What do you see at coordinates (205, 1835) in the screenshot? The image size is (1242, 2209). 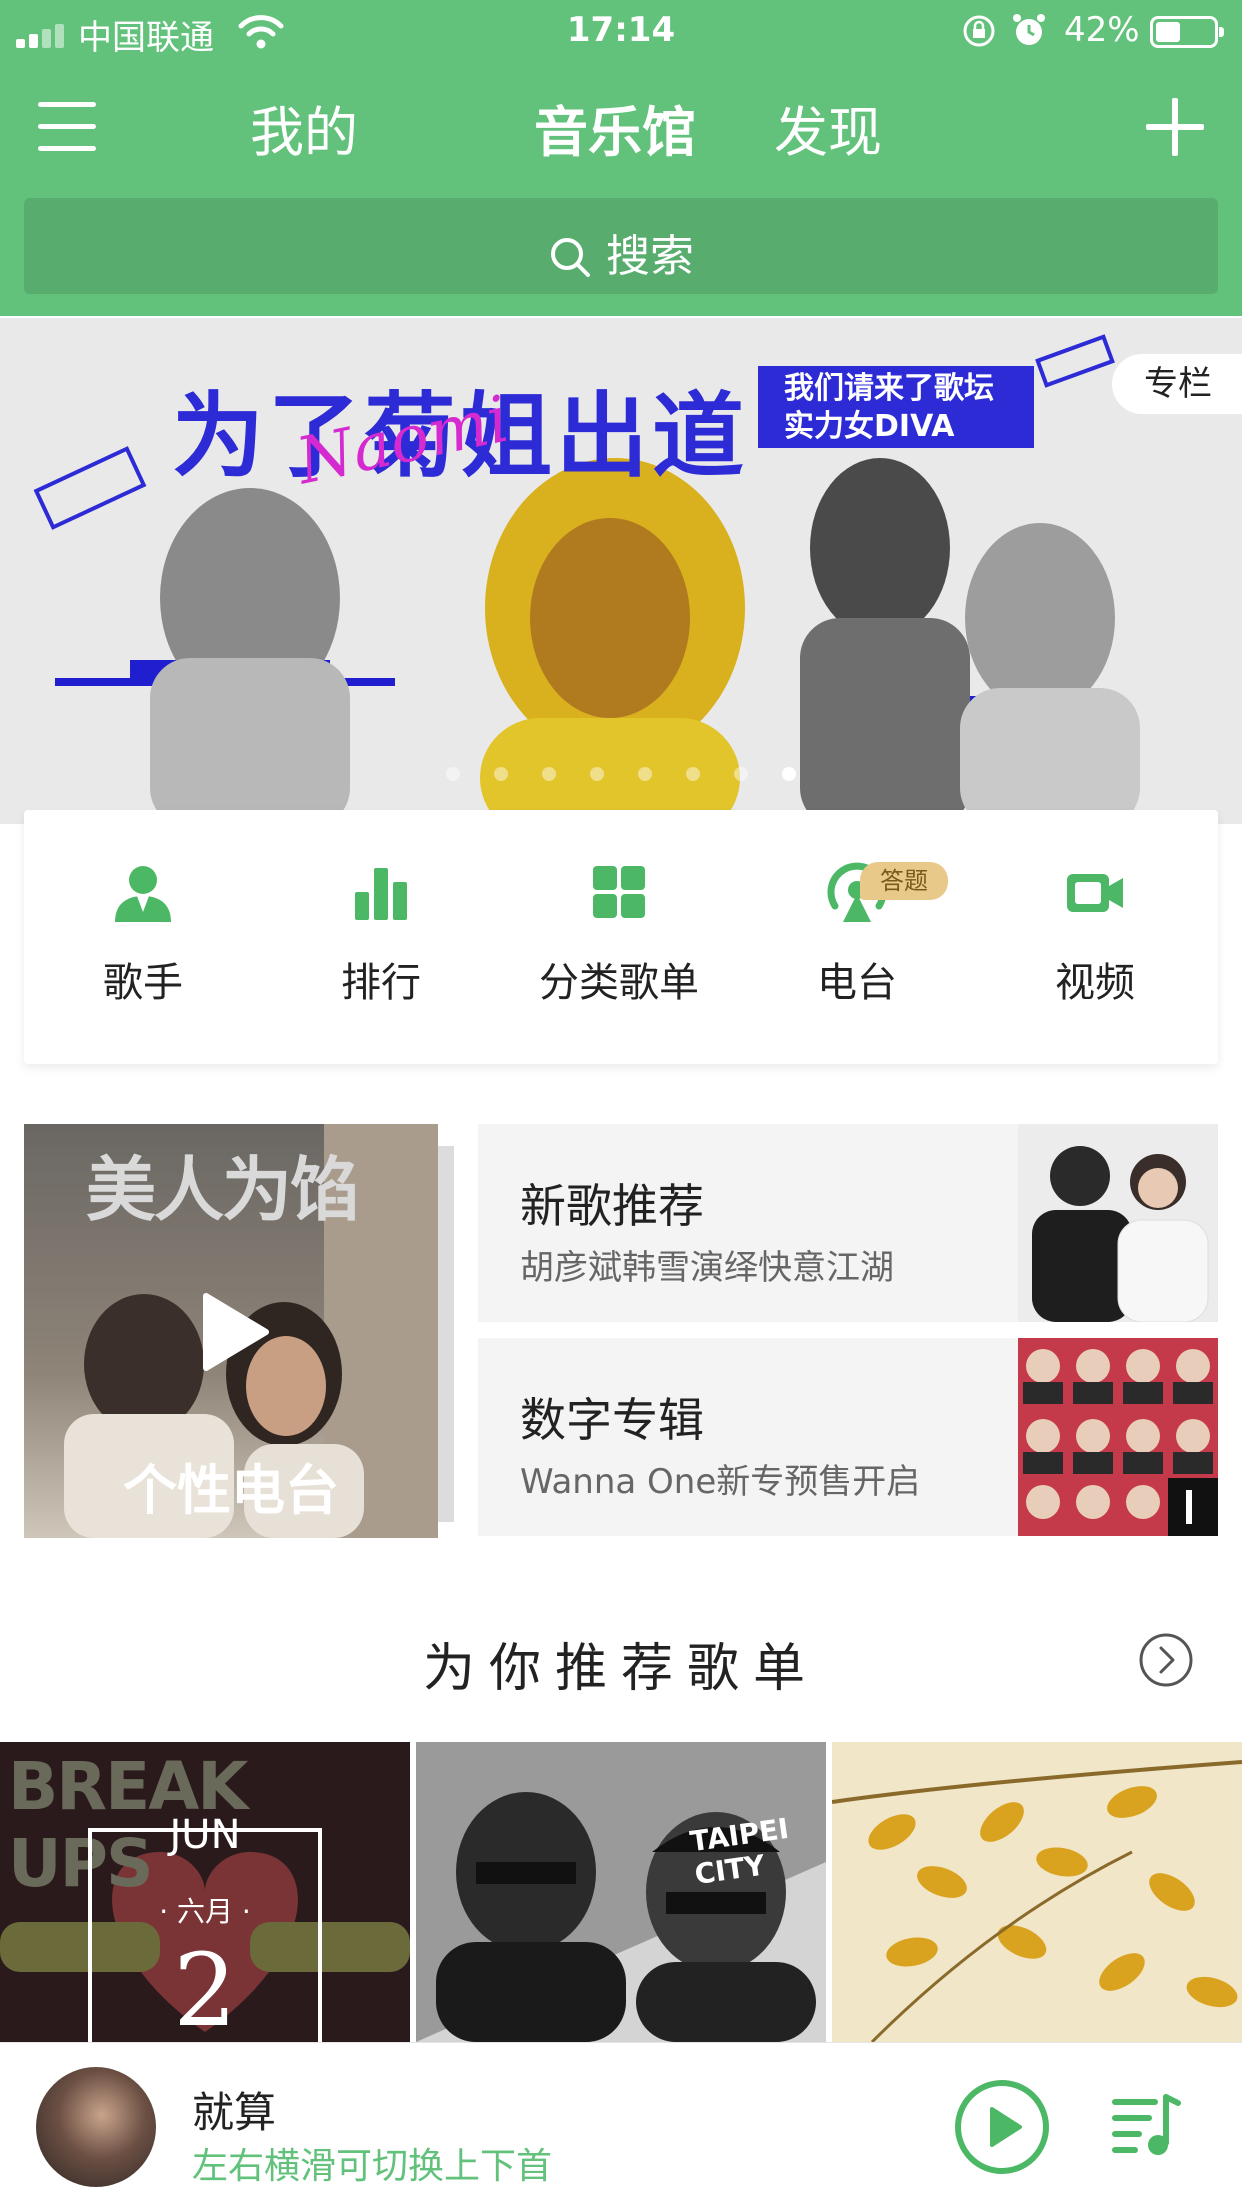 I see `calendar-month: JUN` at bounding box center [205, 1835].